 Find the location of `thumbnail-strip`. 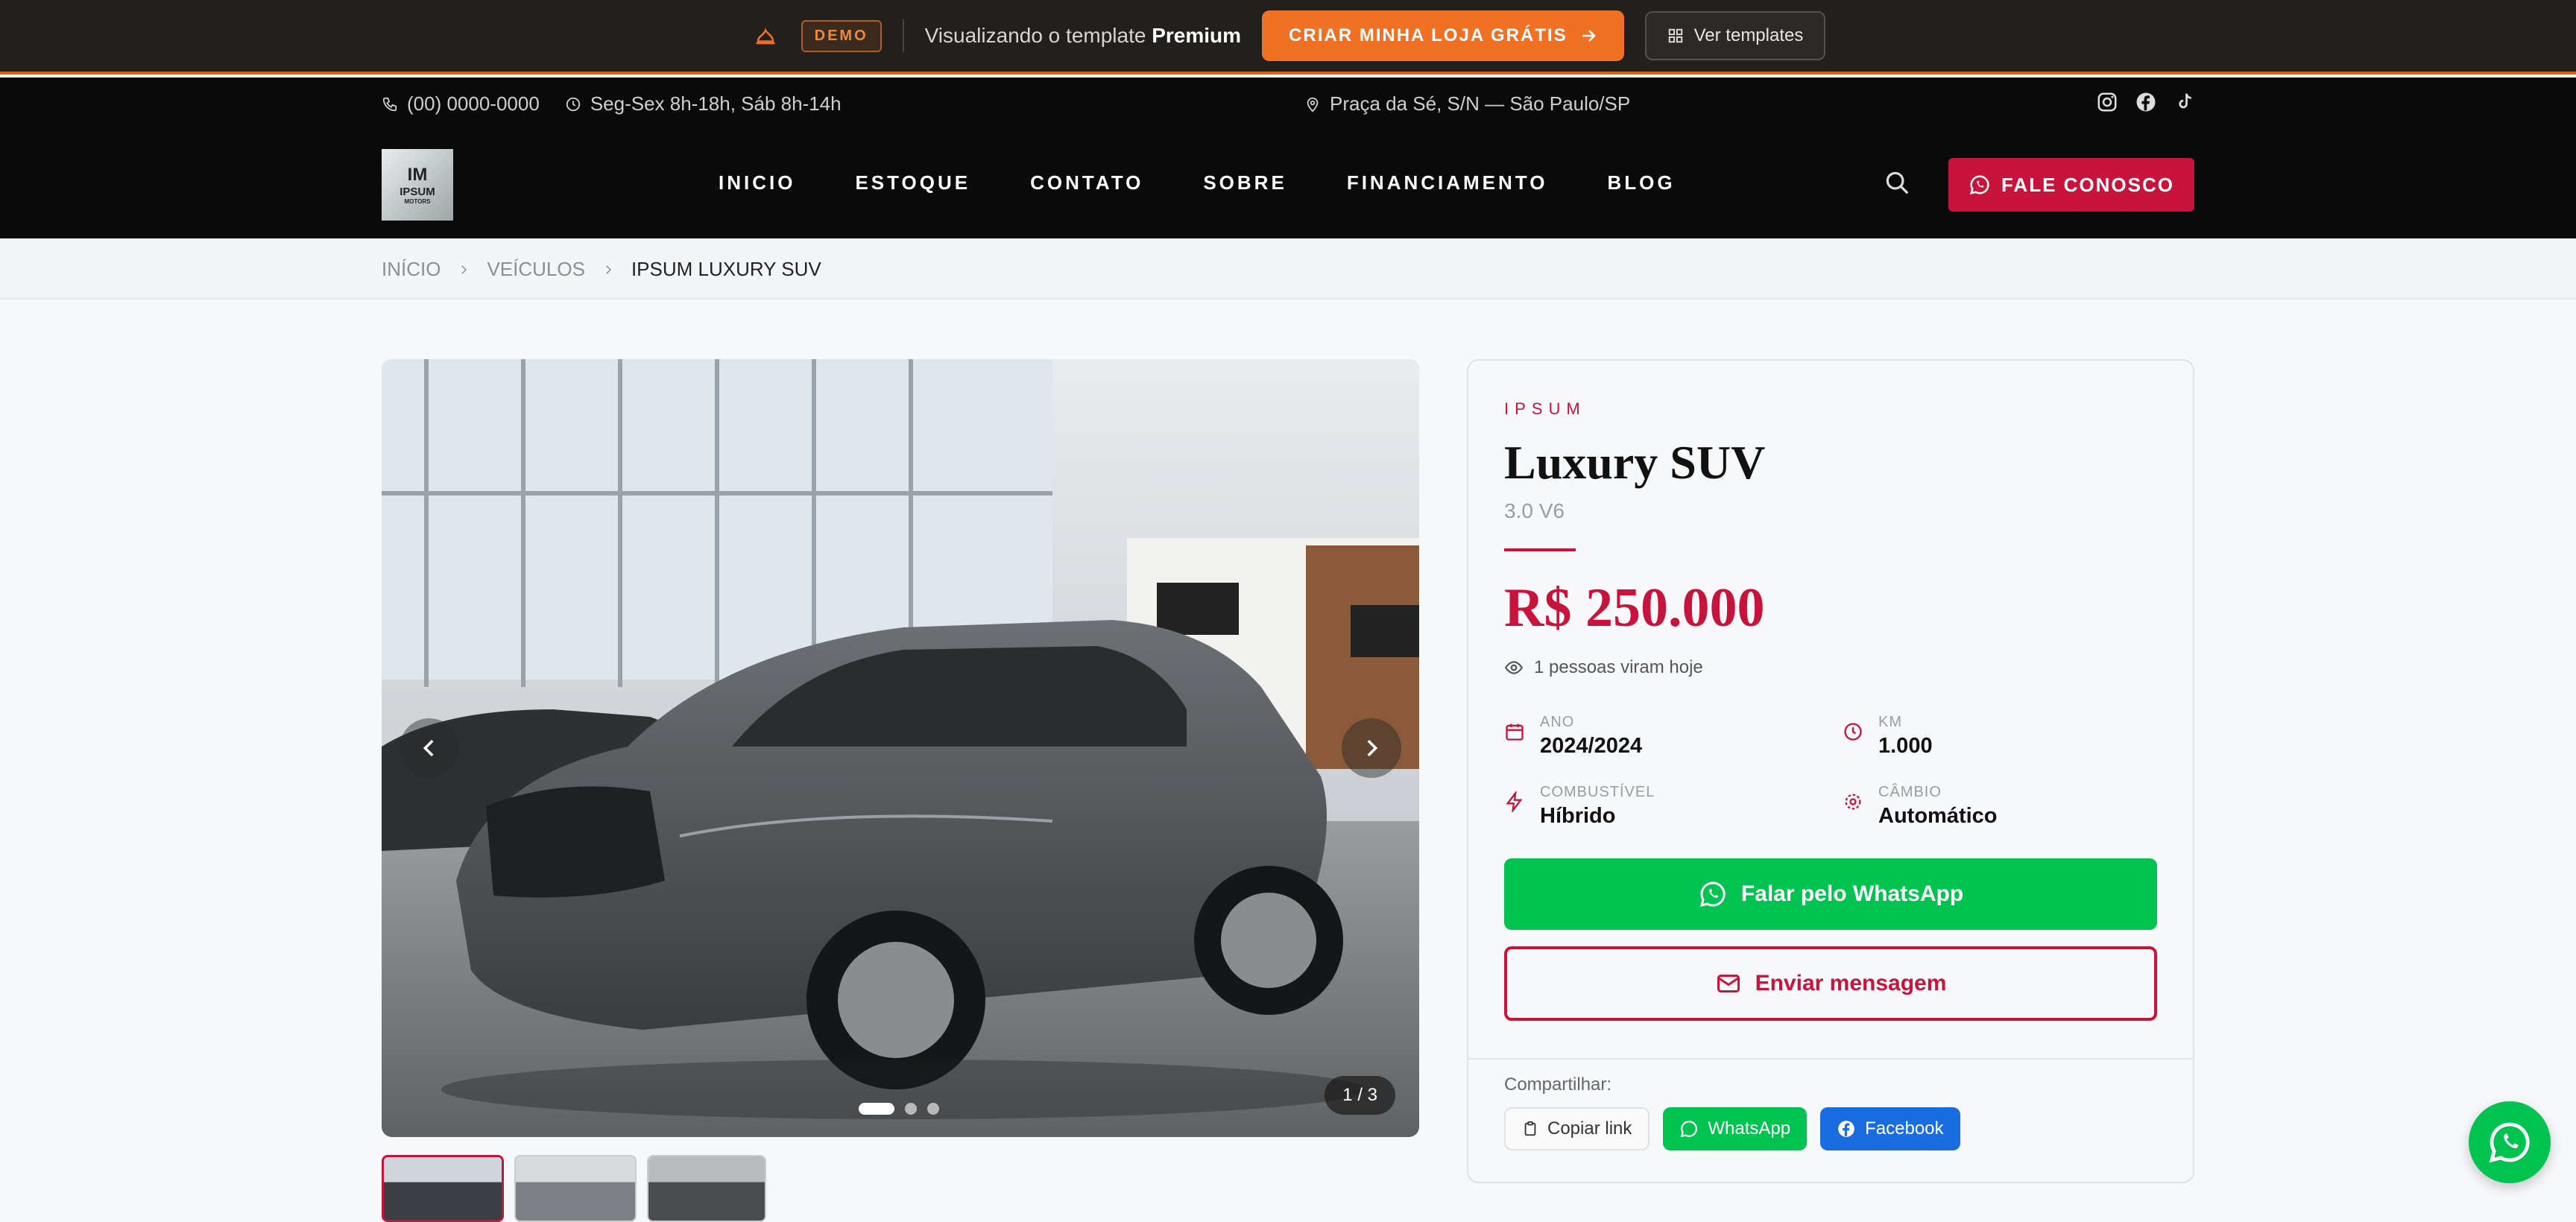

thumbnail-strip is located at coordinates (574, 1188).